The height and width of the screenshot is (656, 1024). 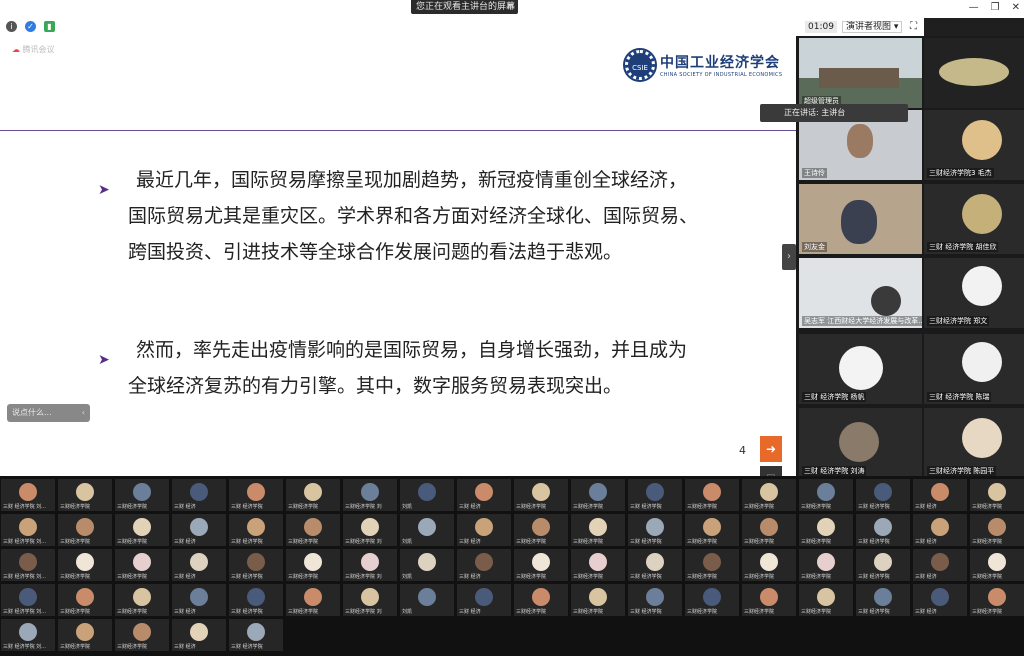 What do you see at coordinates (11, 26) in the screenshot?
I see `info-icon: i` at bounding box center [11, 26].